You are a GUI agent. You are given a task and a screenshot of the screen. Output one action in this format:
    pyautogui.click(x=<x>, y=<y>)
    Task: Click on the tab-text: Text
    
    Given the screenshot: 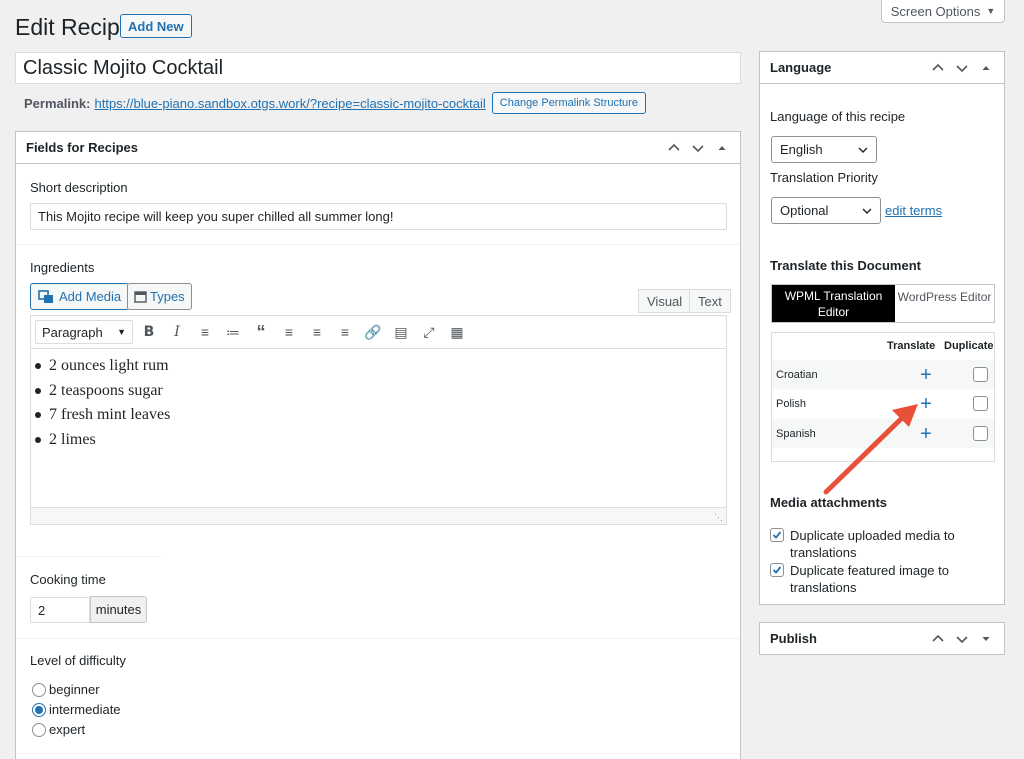 What is the action you would take?
    pyautogui.click(x=710, y=301)
    